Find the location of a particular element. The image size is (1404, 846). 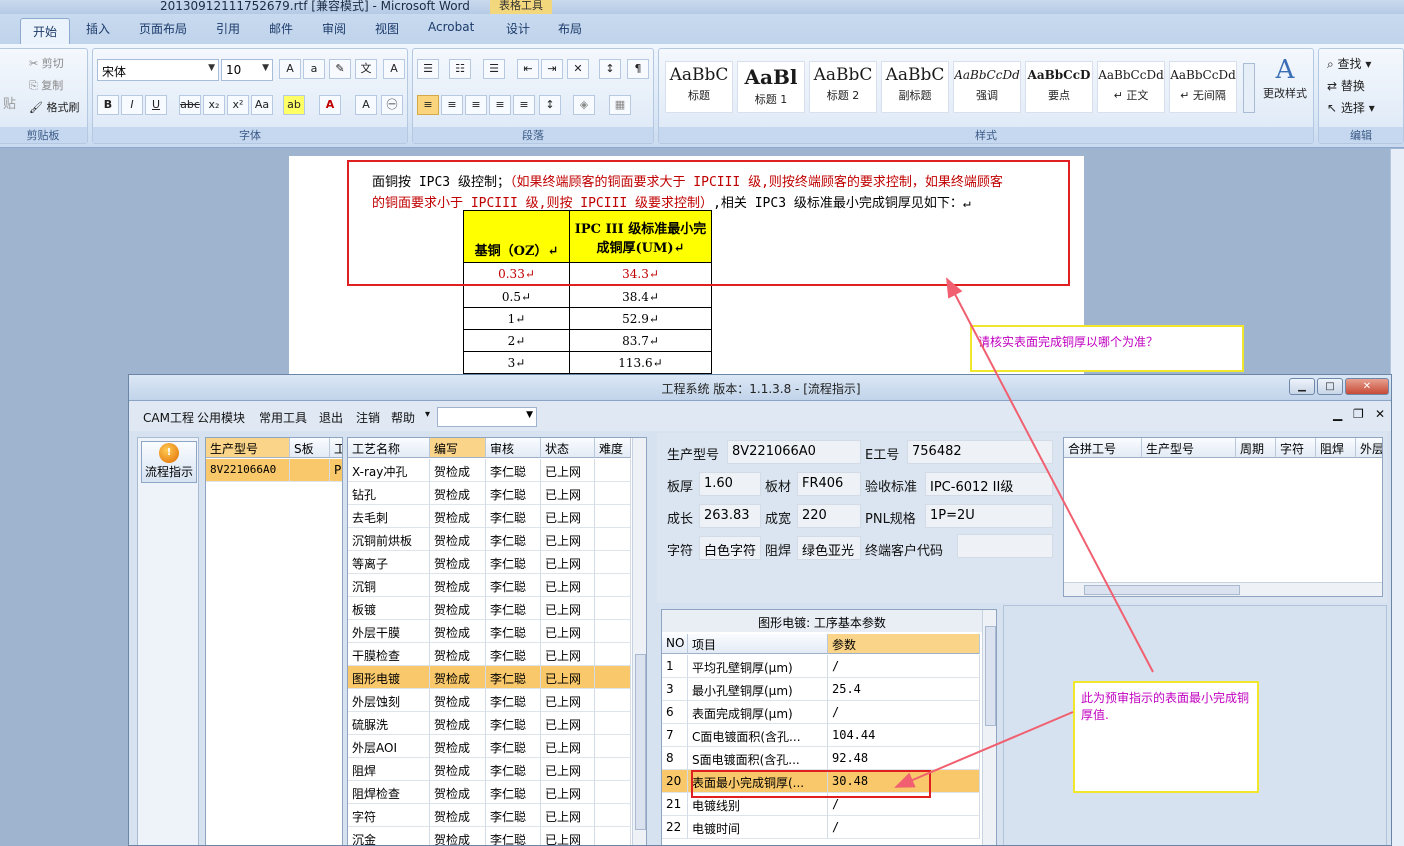

tab-acrobat: Acrobat is located at coordinates (451, 27).